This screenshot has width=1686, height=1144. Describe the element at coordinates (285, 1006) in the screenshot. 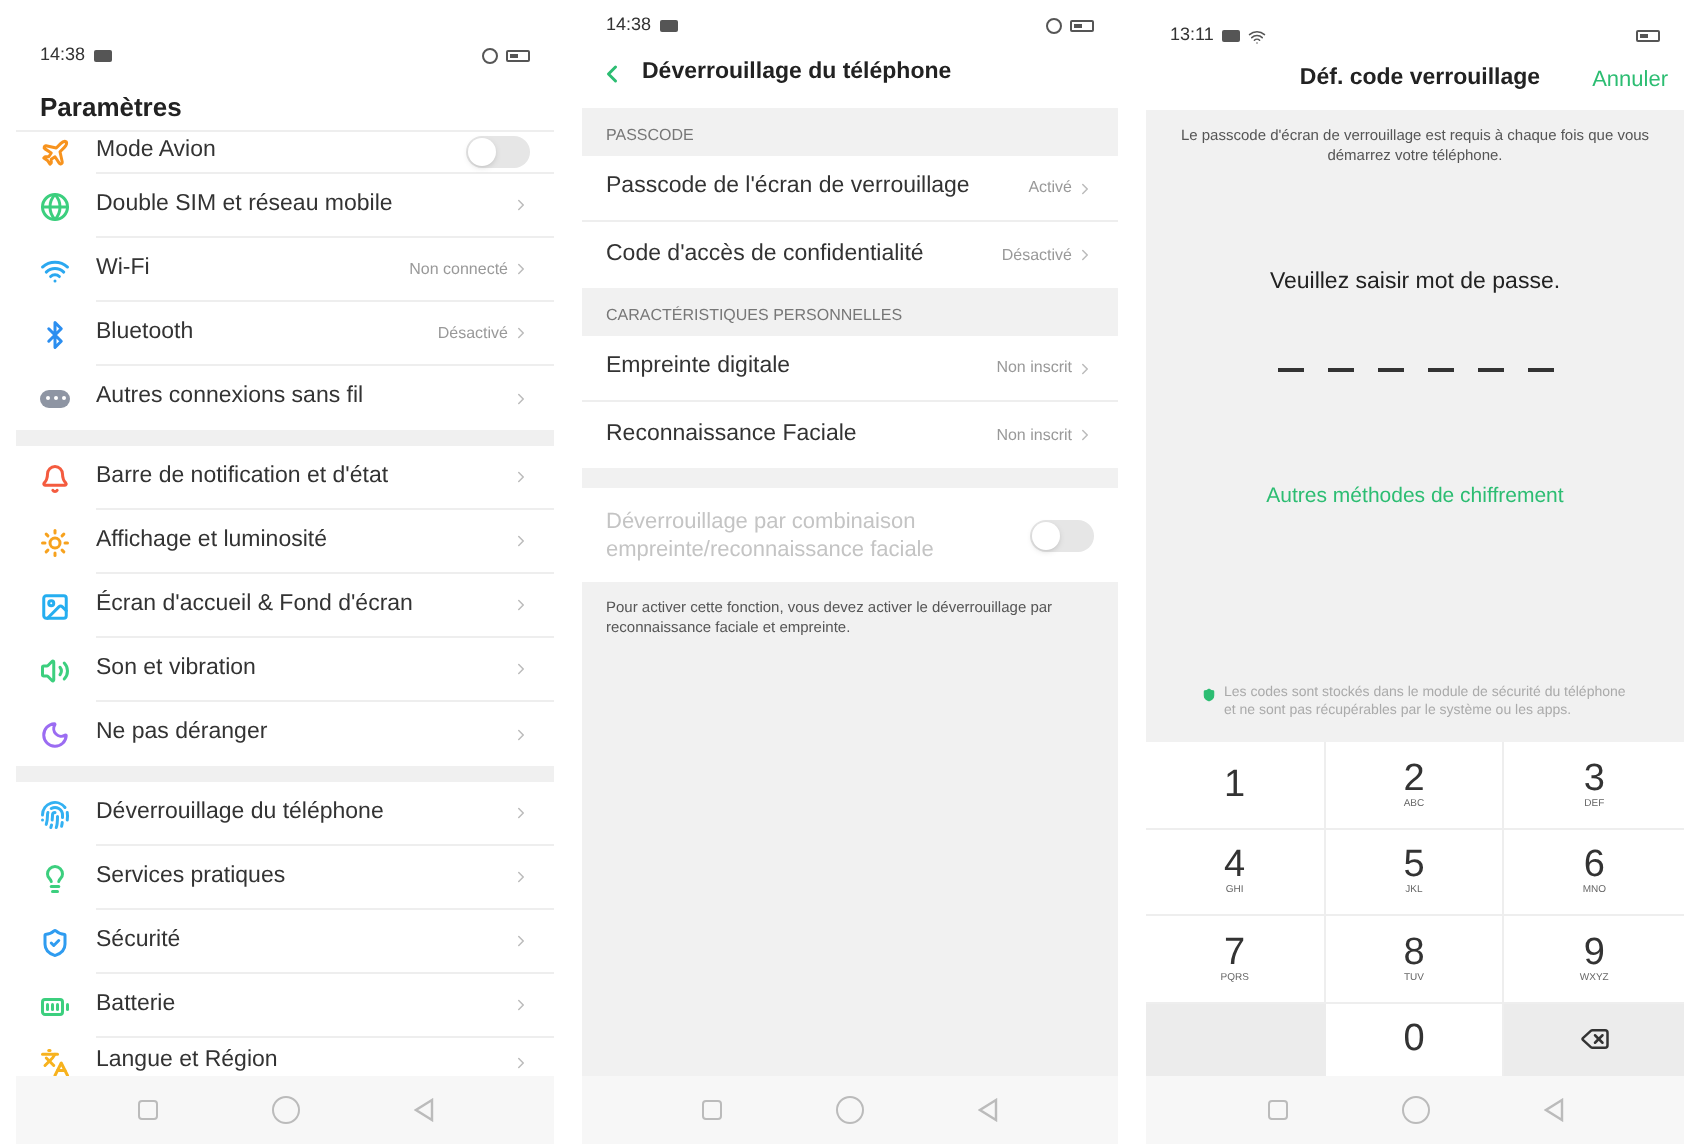

I see `settings-row: Batterie` at that location.